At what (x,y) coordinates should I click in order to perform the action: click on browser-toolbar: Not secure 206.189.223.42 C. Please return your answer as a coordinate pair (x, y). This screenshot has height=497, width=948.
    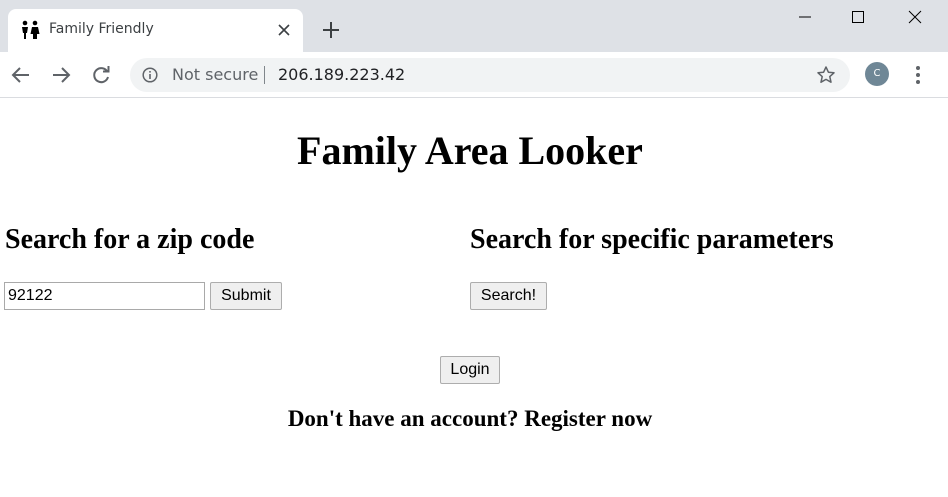
    Looking at the image, I should click on (474, 75).